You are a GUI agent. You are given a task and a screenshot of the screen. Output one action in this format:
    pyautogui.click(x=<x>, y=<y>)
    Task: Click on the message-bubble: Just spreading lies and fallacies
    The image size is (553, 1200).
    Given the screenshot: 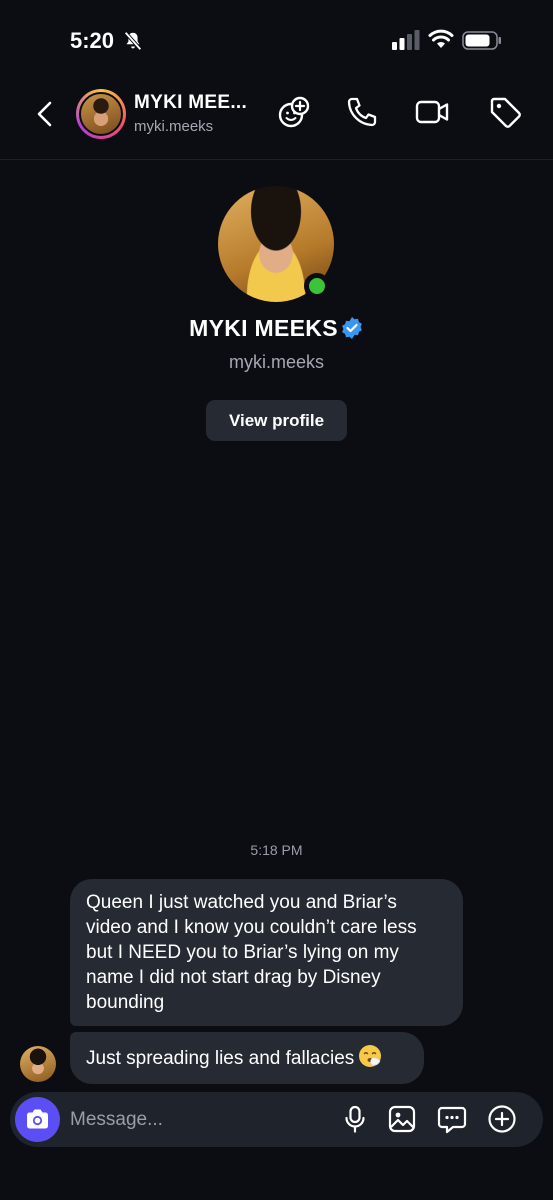 What is the action you would take?
    pyautogui.click(x=247, y=1058)
    